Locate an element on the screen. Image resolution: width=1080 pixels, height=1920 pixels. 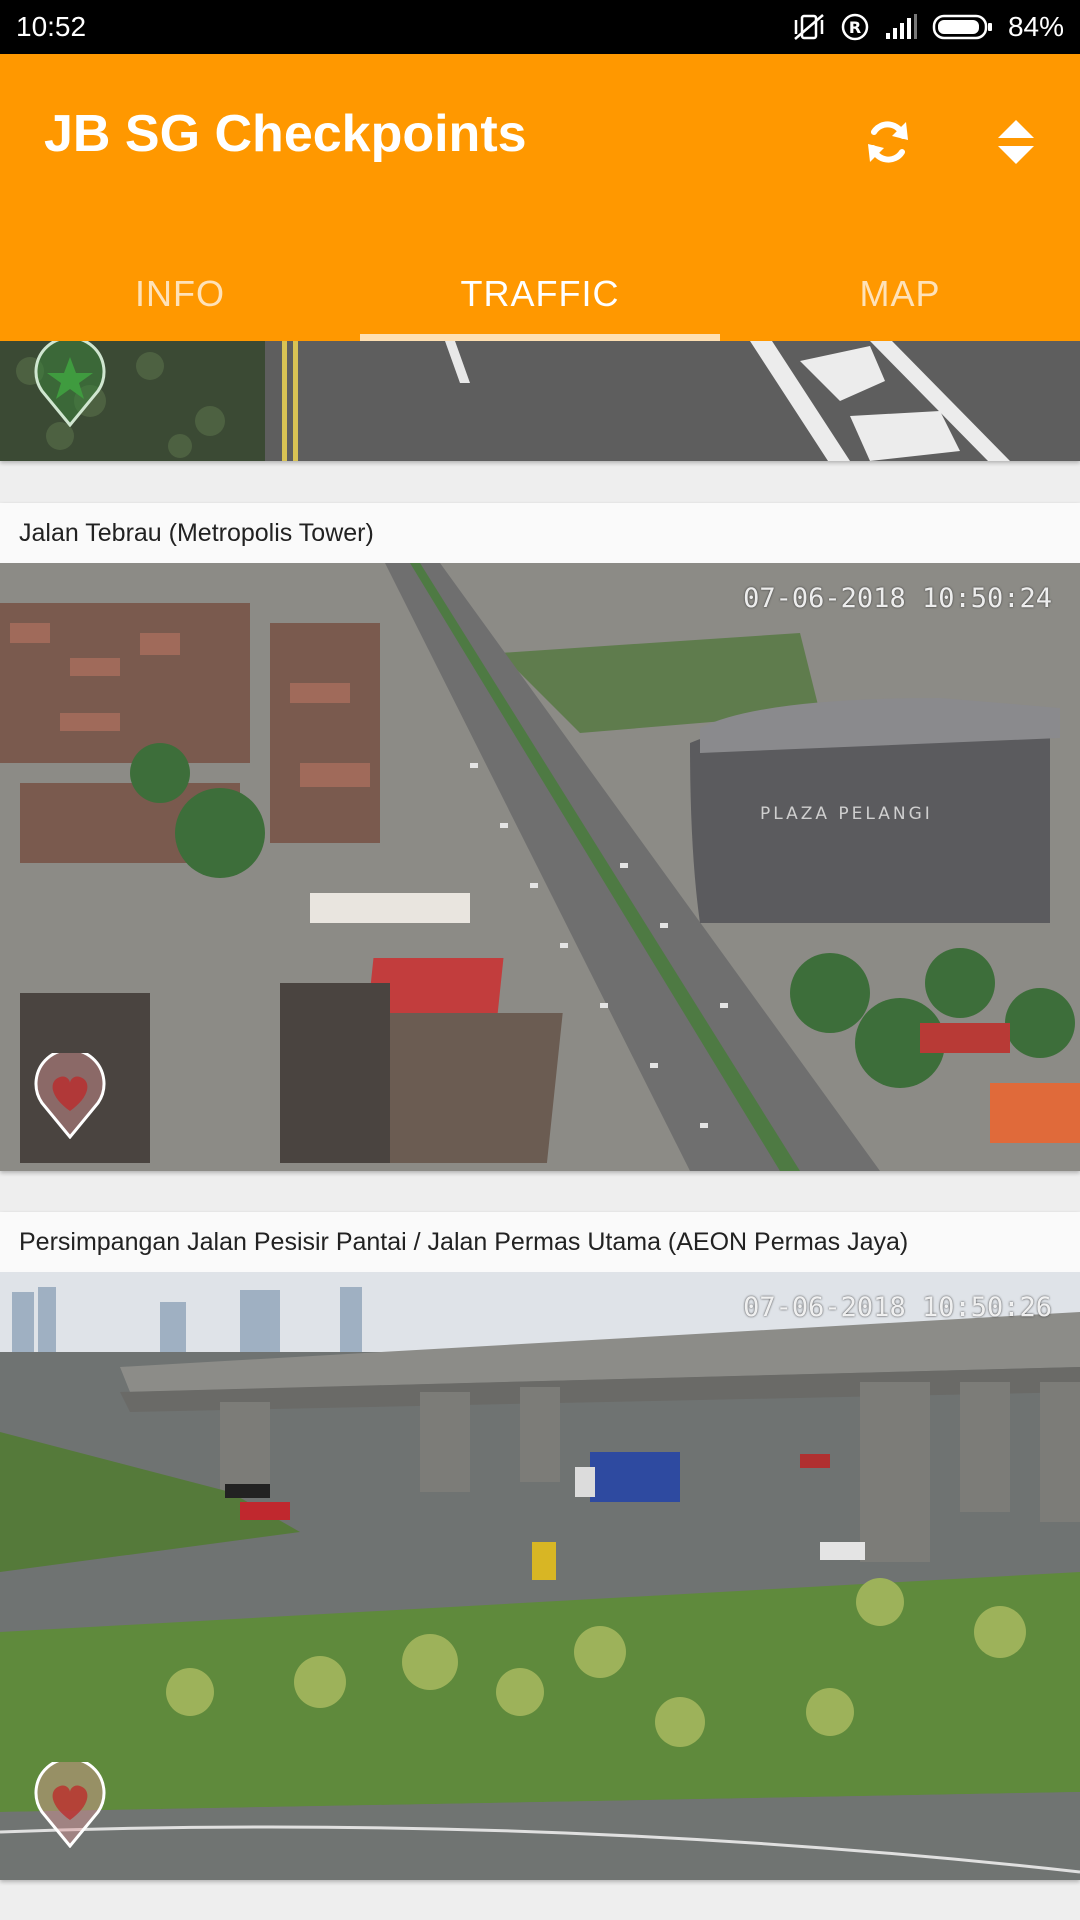
sort-icon is located at coordinates (1016, 144).